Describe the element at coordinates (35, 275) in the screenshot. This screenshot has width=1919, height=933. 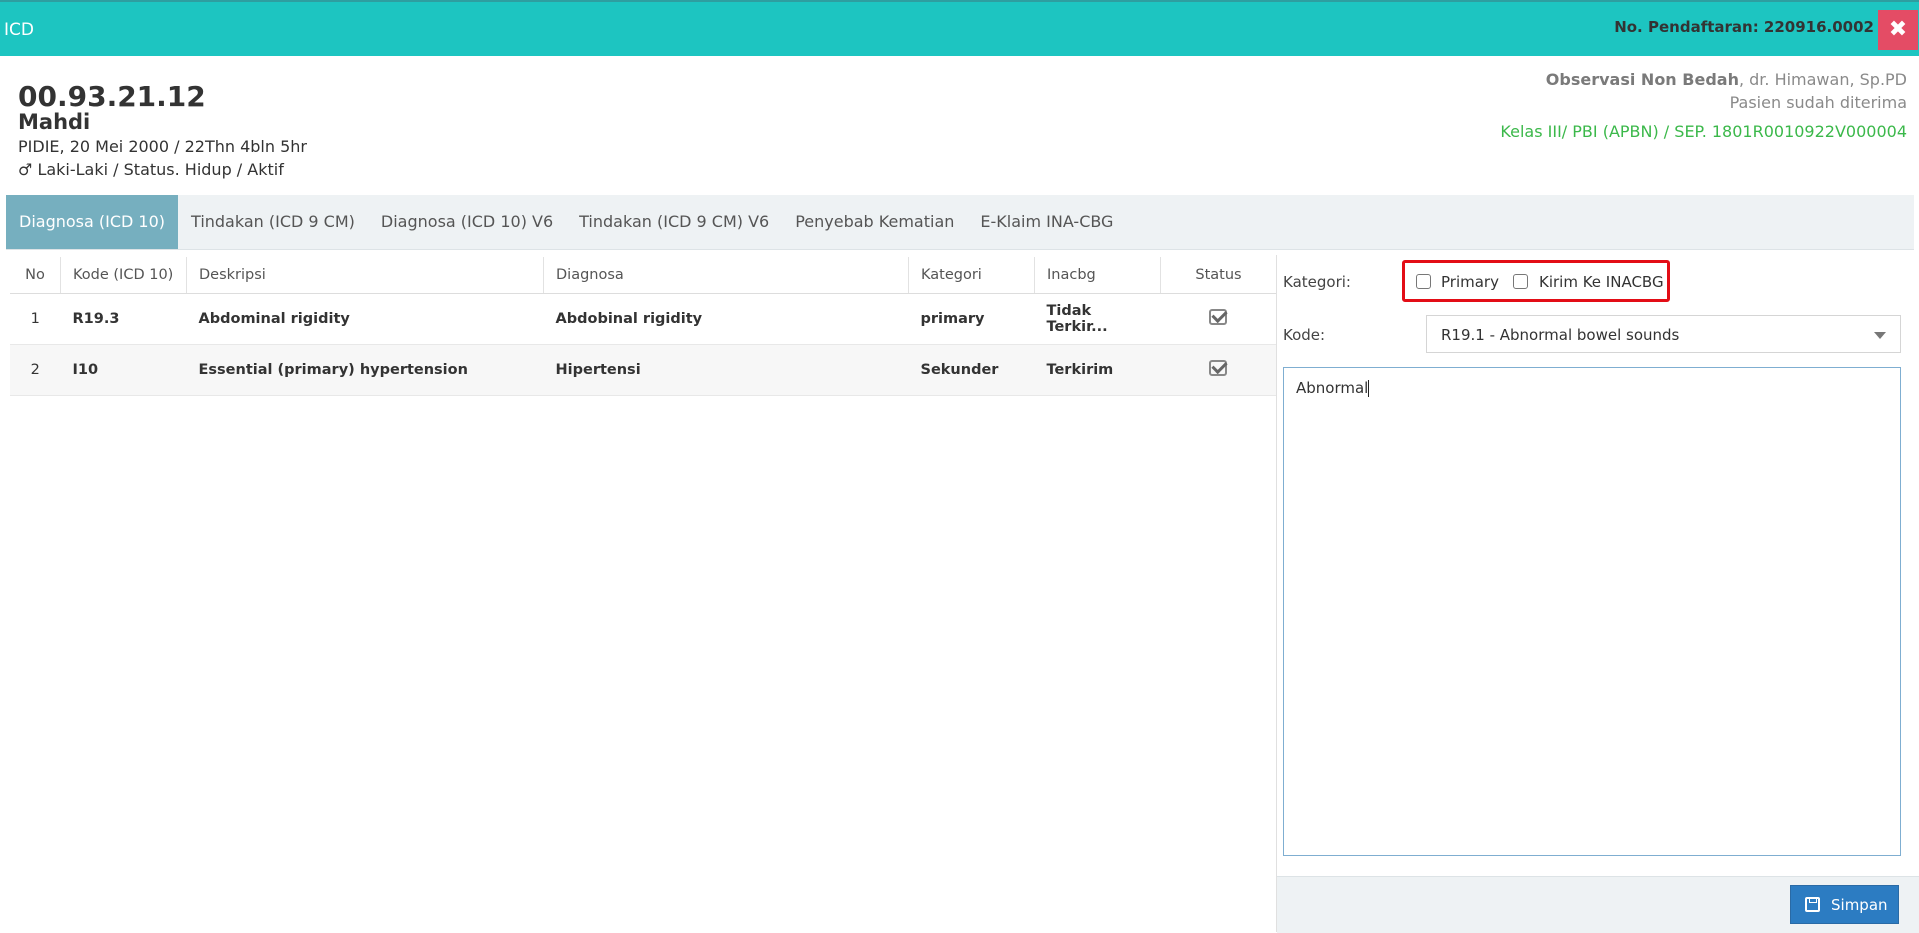
I see `col-no: No` at that location.